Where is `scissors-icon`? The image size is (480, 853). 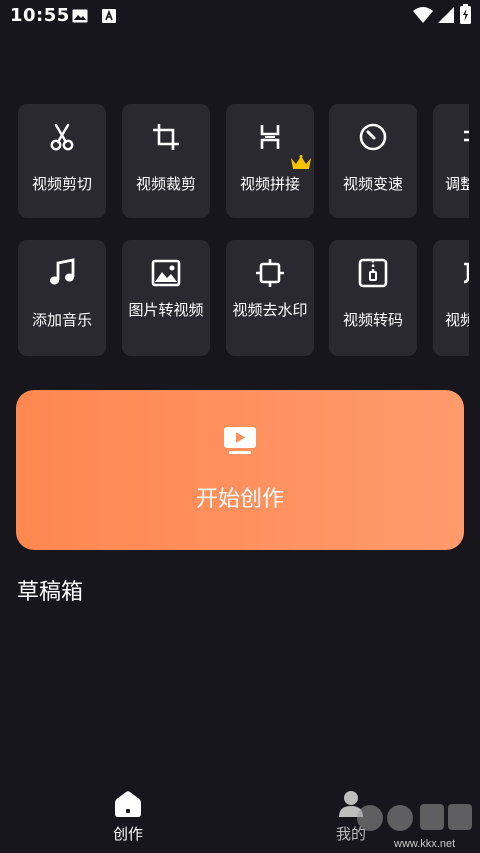 scissors-icon is located at coordinates (62, 137).